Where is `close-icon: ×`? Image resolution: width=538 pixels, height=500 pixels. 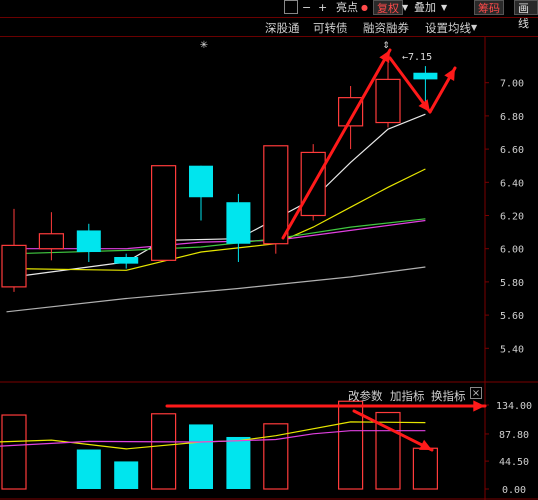 close-icon: × is located at coordinates (476, 393).